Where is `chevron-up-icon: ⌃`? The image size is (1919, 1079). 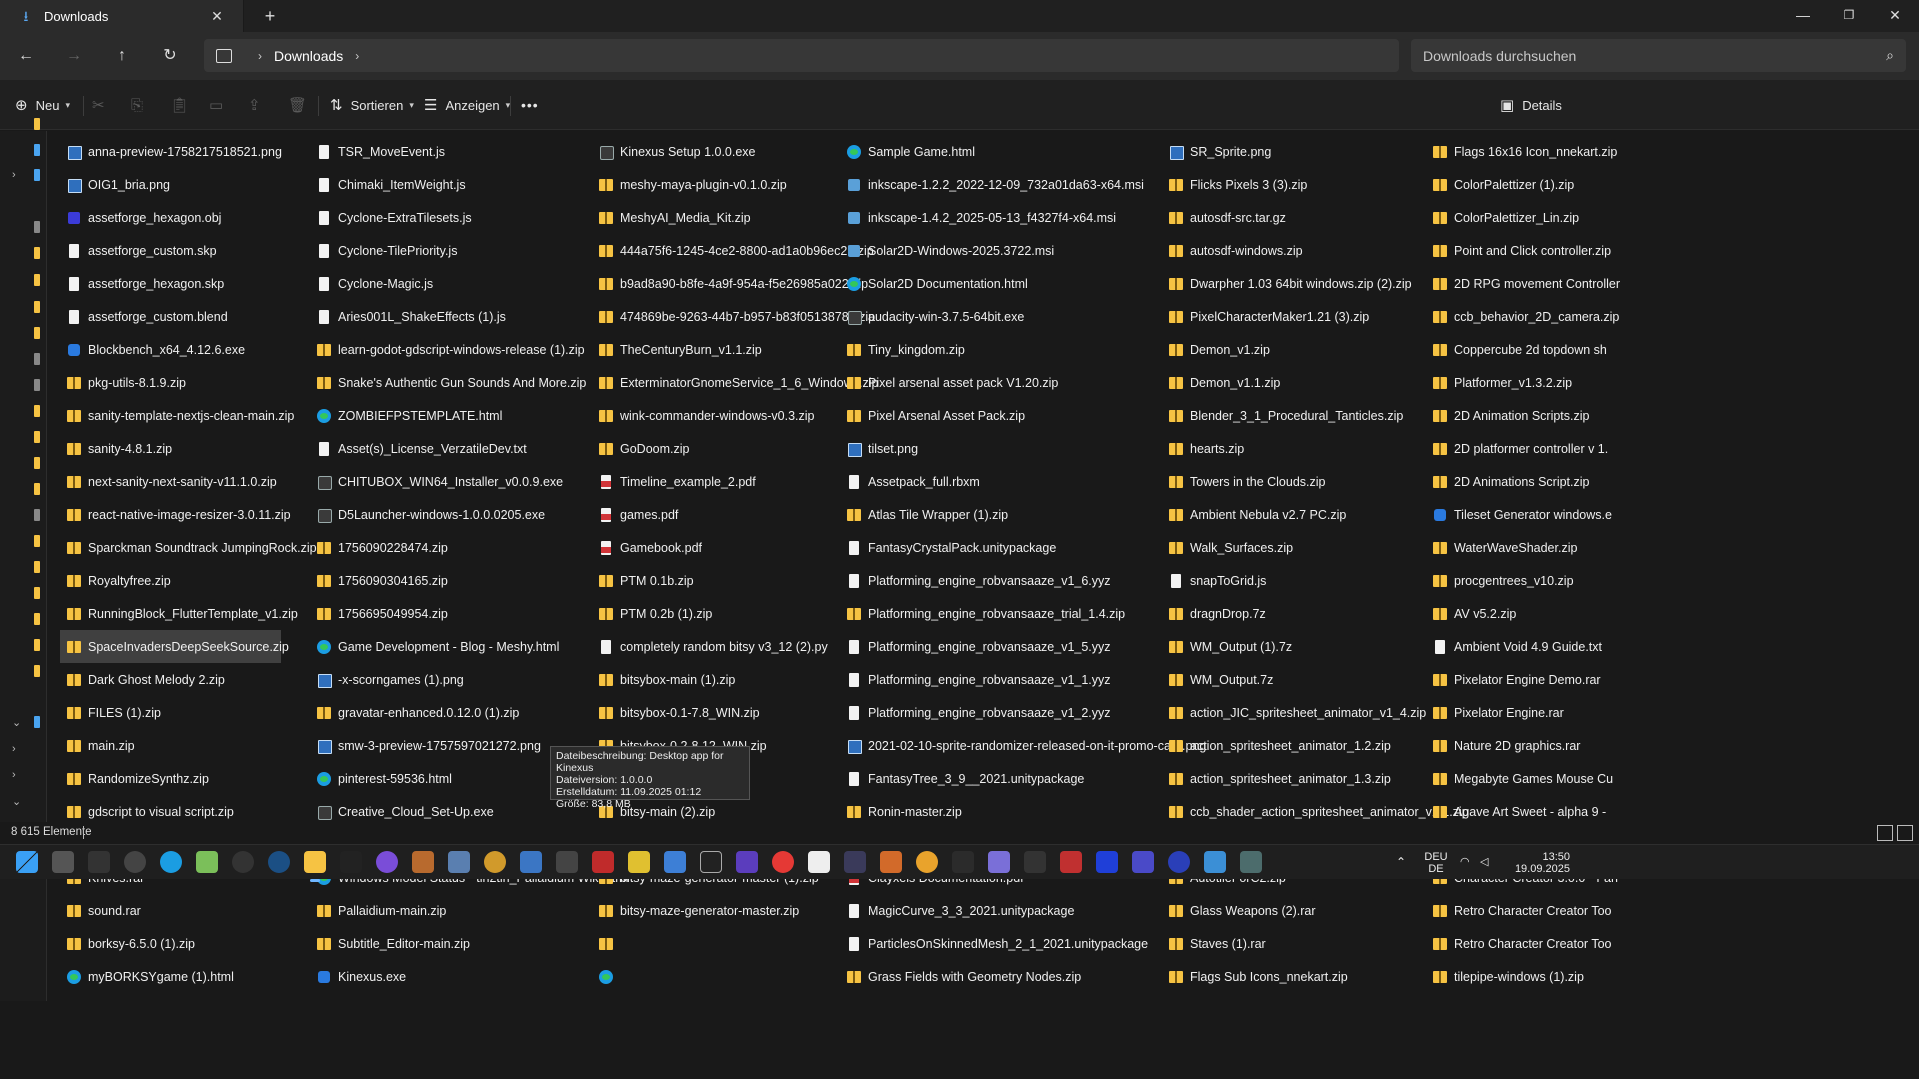
chevron-up-icon: ⌃ is located at coordinates (1401, 862).